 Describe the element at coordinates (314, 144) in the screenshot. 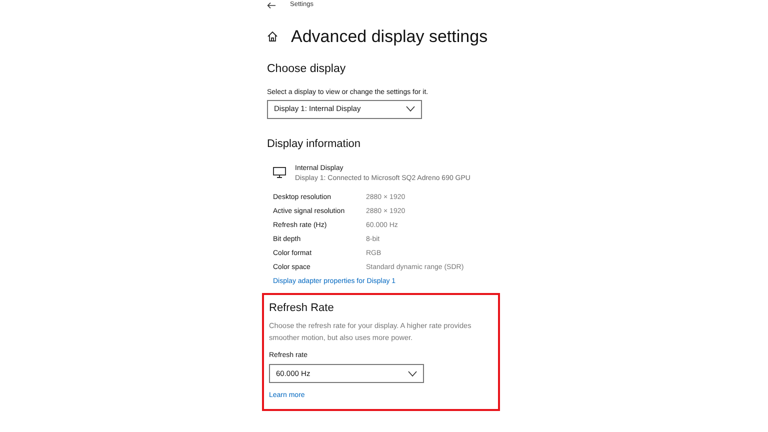

I see `section-heading: Display information` at that location.